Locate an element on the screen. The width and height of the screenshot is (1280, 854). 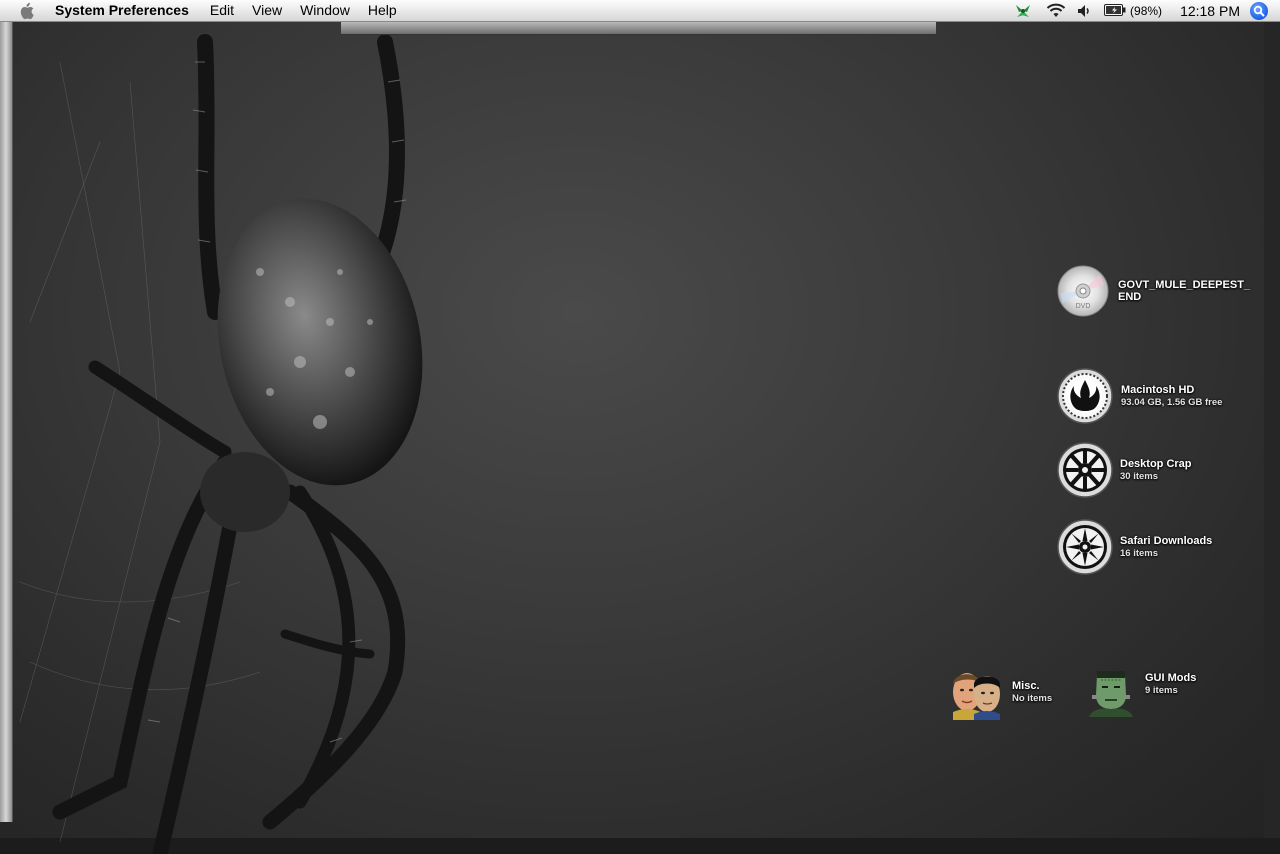
volume-icon is located at coordinates (1085, 10).